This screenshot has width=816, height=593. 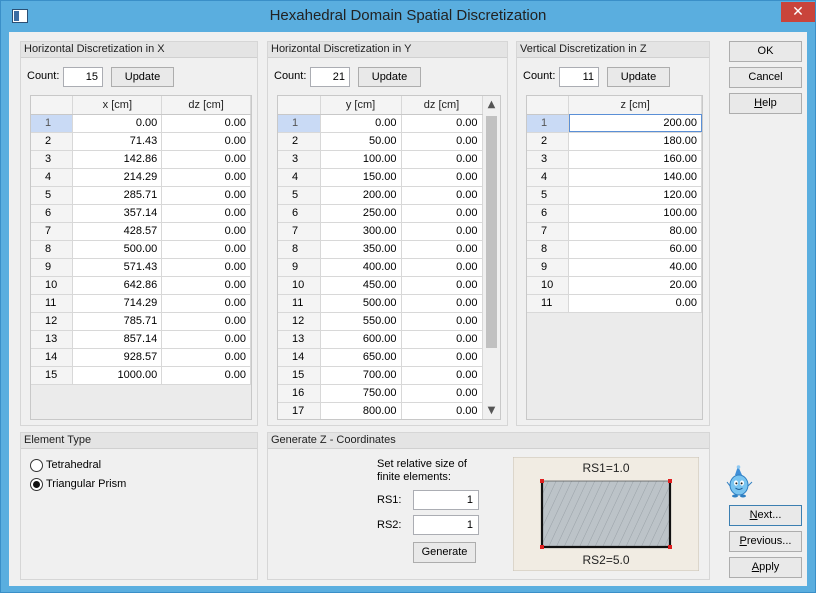 I want to click on table-row: 2 71.43 0.00, so click(x=141, y=141).